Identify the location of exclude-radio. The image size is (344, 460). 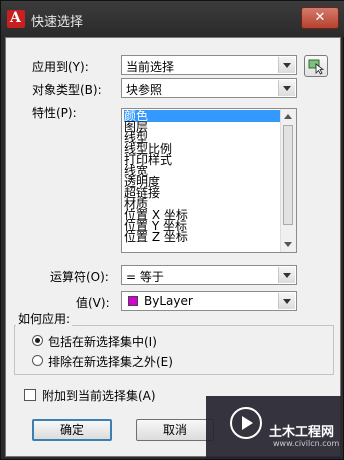
(37, 360).